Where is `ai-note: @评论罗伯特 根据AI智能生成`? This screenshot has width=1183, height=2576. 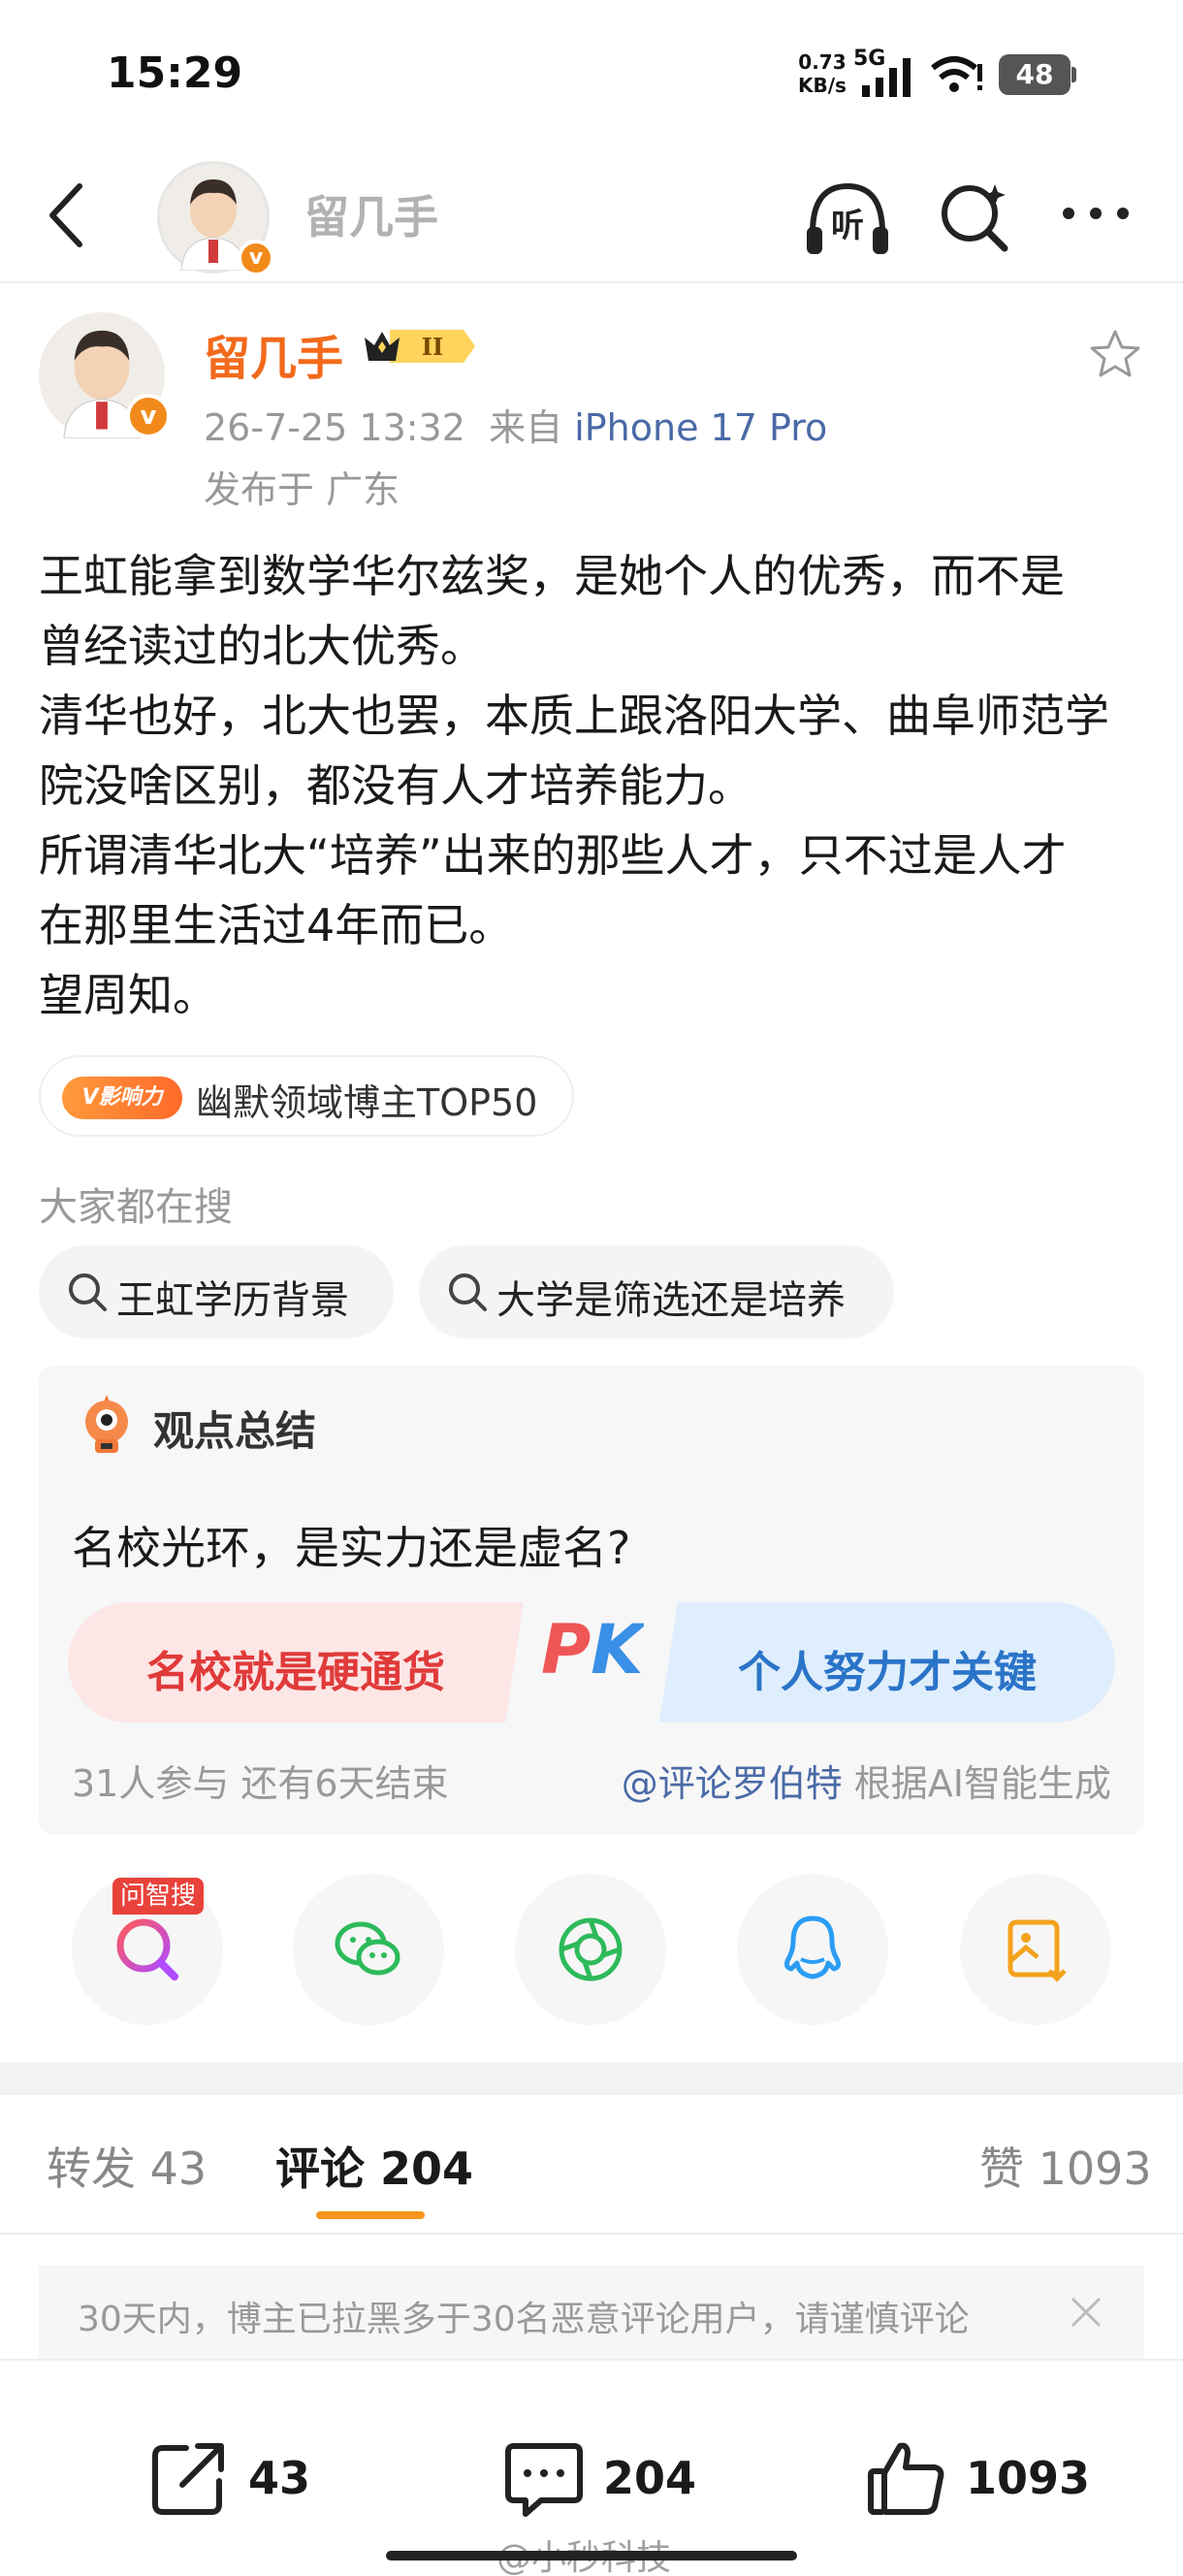 ai-note: @评论罗伯特 根据AI智能生成 is located at coordinates (866, 1780).